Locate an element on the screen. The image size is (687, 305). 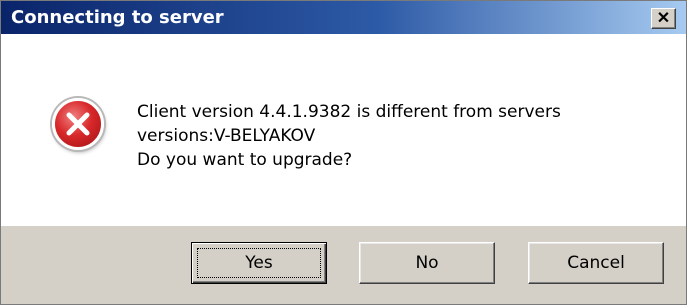
yes-button: Yes is located at coordinates (259, 263).